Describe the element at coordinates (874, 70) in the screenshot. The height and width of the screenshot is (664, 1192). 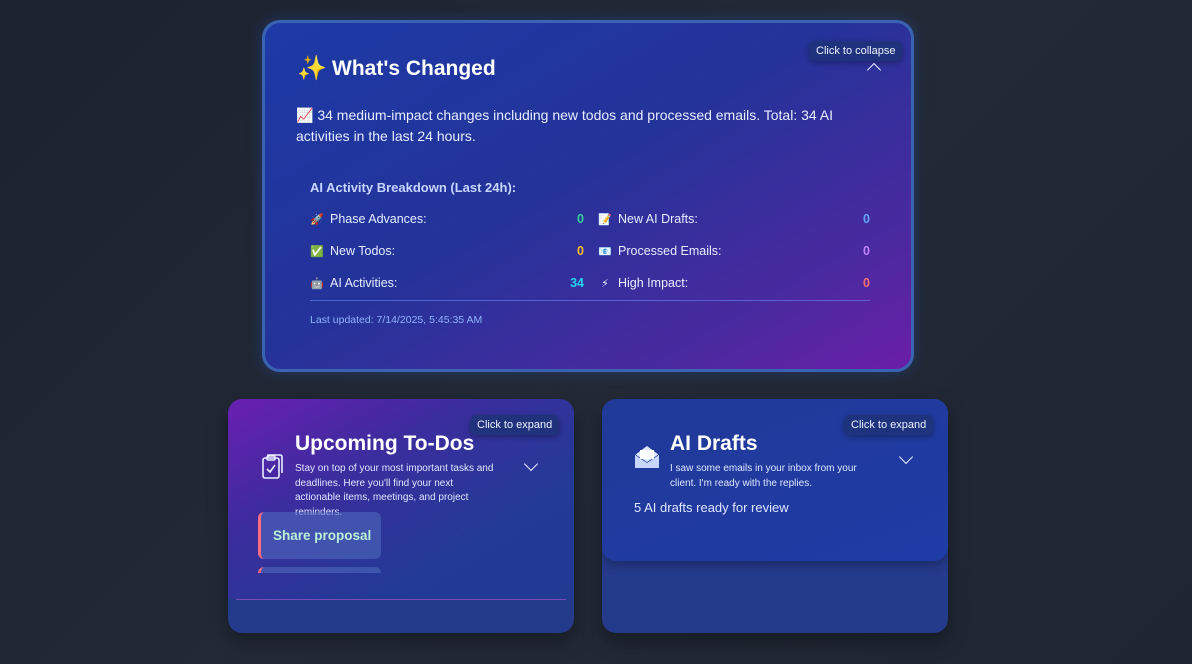
I see `chevron-up-icon` at that location.